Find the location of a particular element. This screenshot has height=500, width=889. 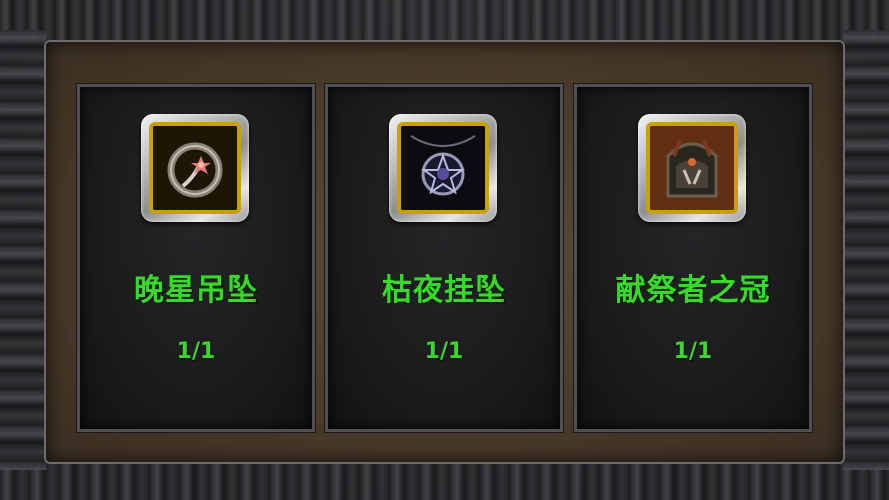

item-name: 献祭者之冠 is located at coordinates (693, 290).